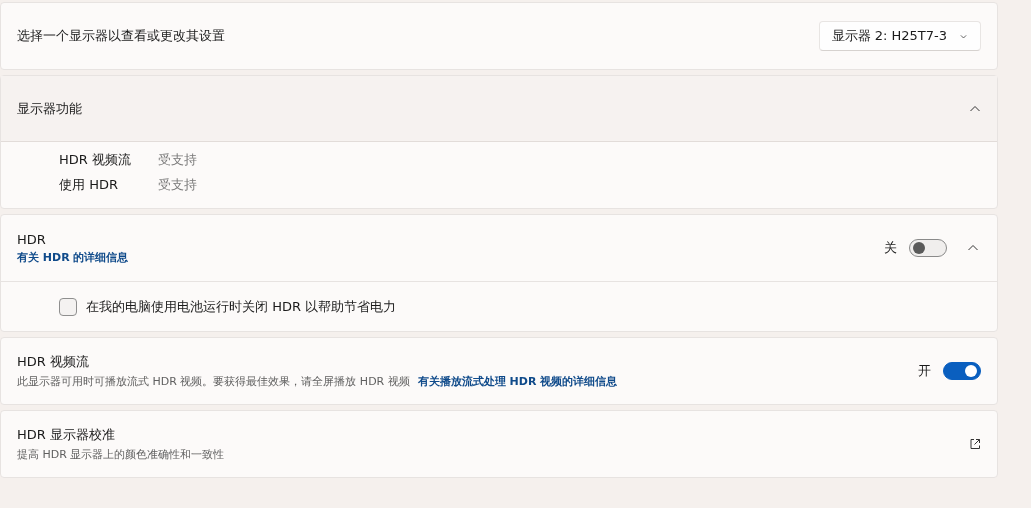  What do you see at coordinates (499, 109) in the screenshot?
I see `section-header: 显示器功能` at bounding box center [499, 109].